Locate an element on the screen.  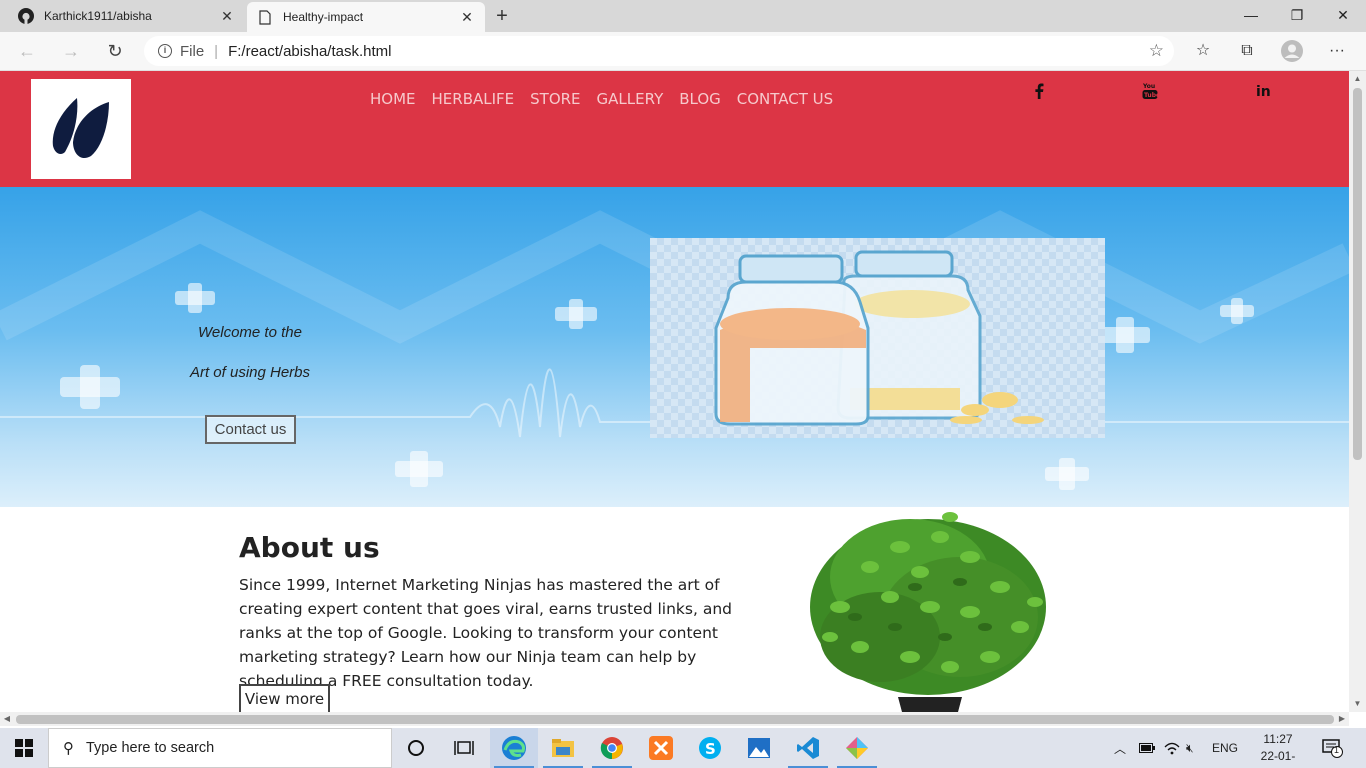
tab-title: Karthick1911/abisha is located at coordinates (98, 16).